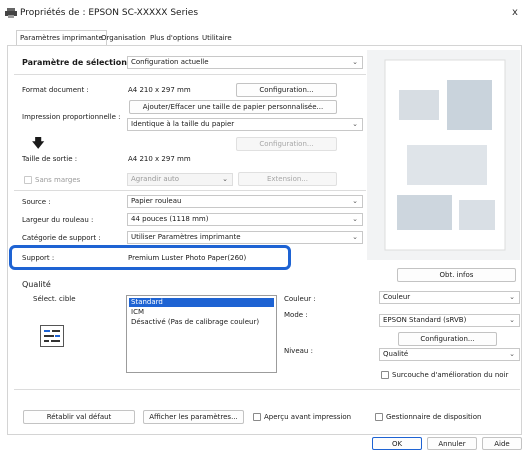 Image resolution: width=527 pixels, height=450 pixels. Describe the element at coordinates (79, 417) in the screenshot. I see `reset-button: Rétablir val défaut` at that location.